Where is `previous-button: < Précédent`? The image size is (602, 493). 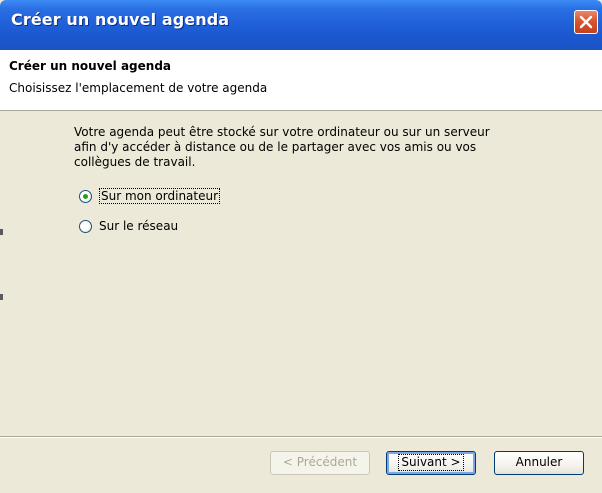
previous-button: < Précédent is located at coordinates (320, 463).